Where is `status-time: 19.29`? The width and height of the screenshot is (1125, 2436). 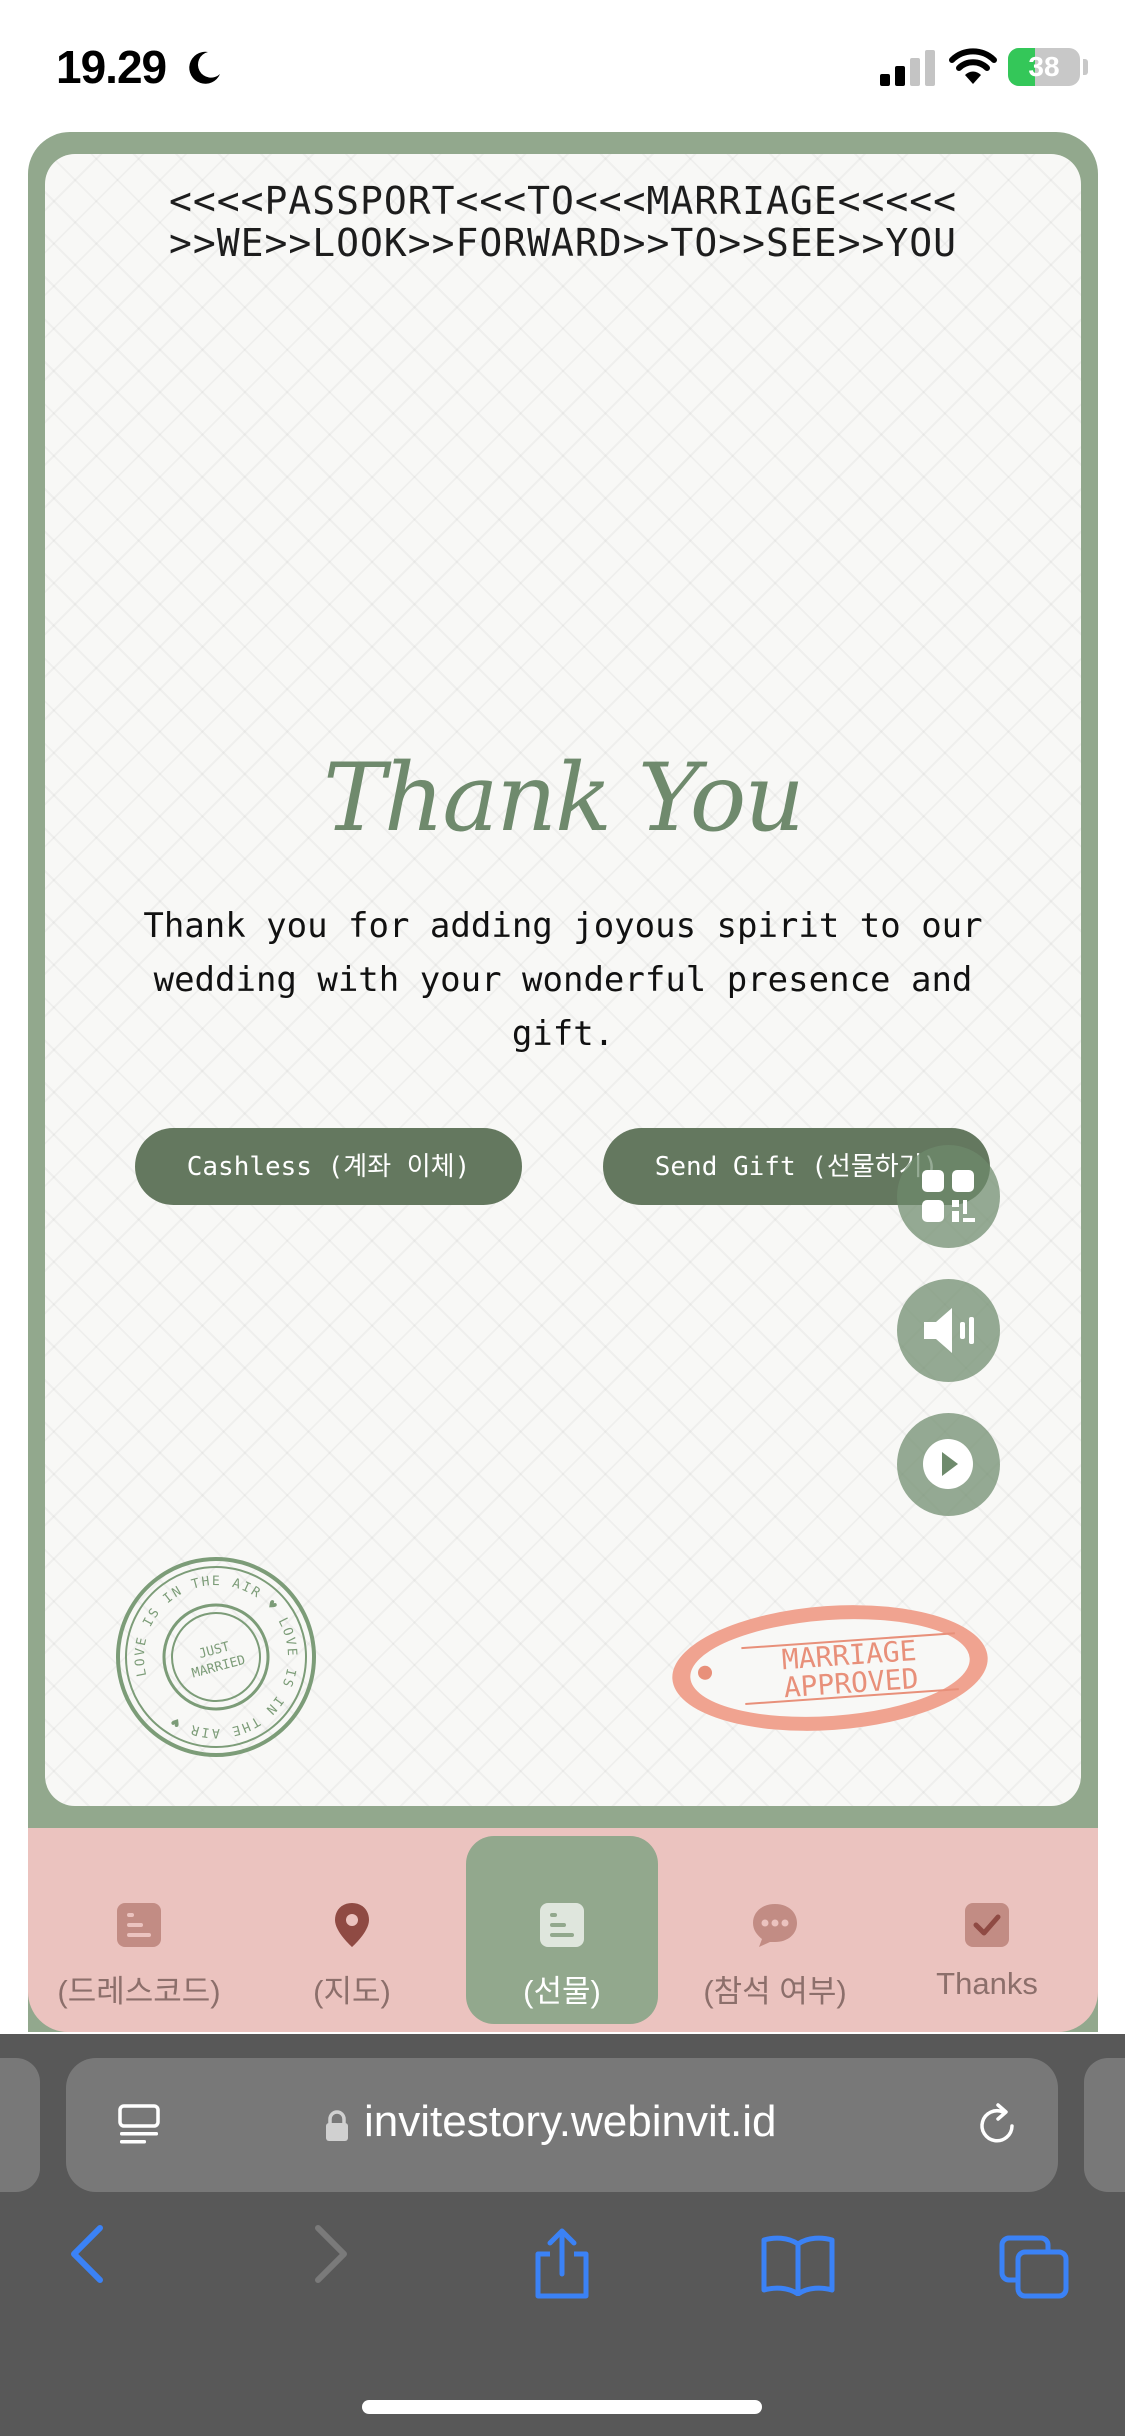 status-time: 19.29 is located at coordinates (111, 67).